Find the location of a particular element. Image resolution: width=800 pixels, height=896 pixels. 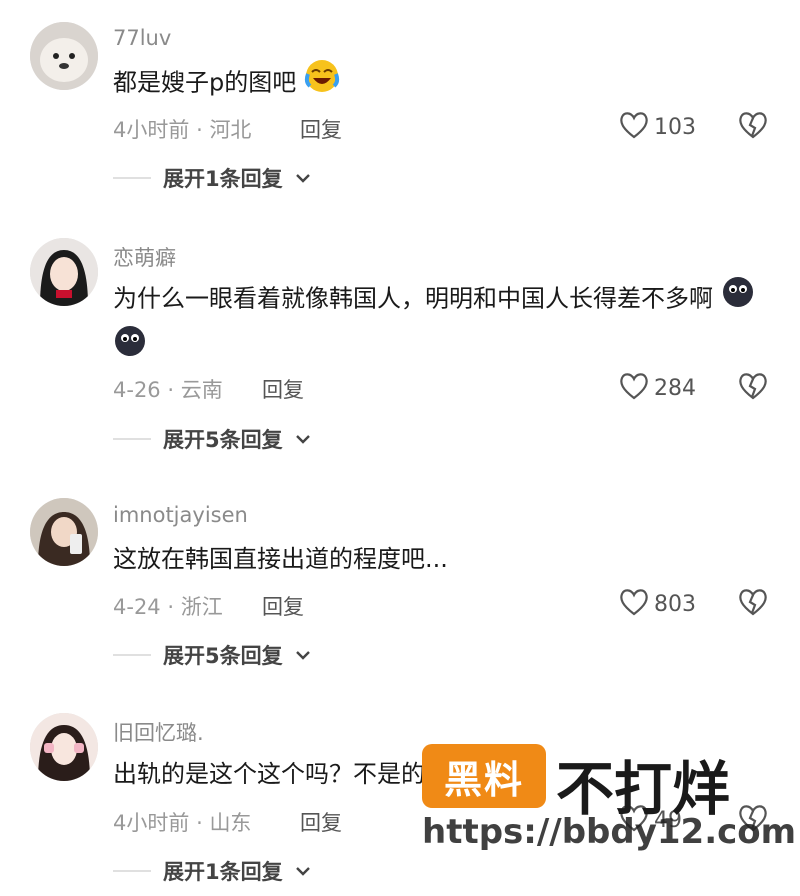

comment-meta: 4-24 · 浙江 is located at coordinates (168, 606).